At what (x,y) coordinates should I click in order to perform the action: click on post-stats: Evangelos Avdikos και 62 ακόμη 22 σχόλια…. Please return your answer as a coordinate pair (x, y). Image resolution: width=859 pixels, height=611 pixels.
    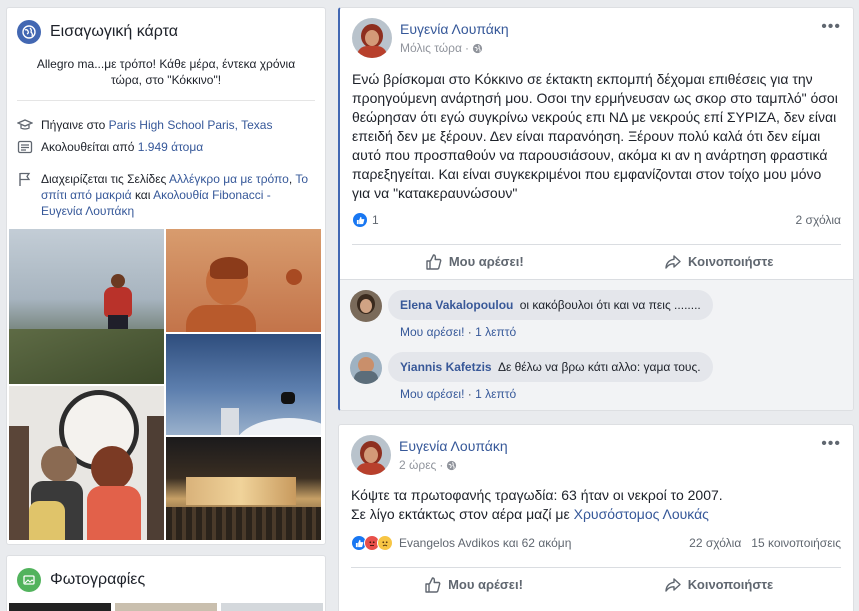
    Looking at the image, I should click on (596, 543).